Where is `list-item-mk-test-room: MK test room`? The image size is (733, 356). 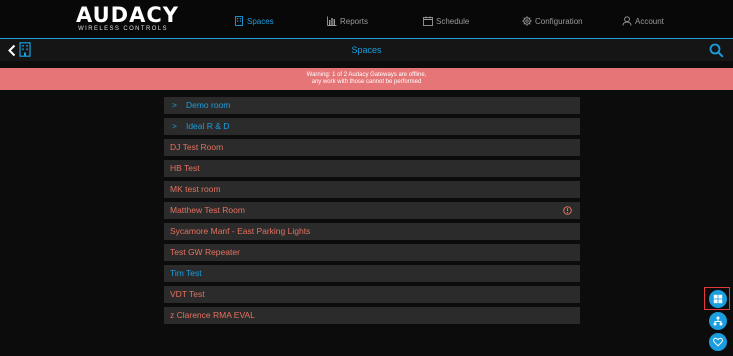
list-item-mk-test-room: MK test room is located at coordinates (372, 189).